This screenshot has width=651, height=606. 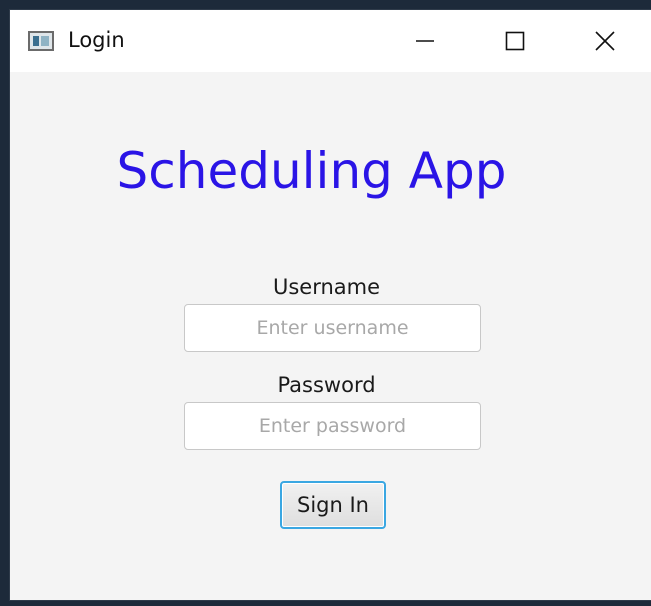 I want to click on close-icon, so click(x=605, y=41).